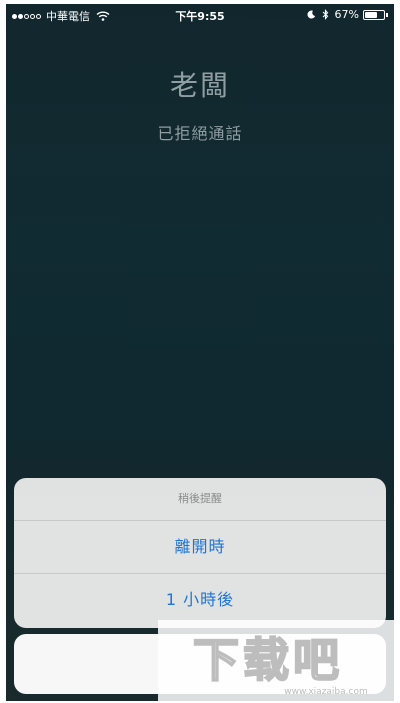 This screenshot has width=400, height=703. I want to click on remind-when-leave-button: 離開時, so click(200, 547).